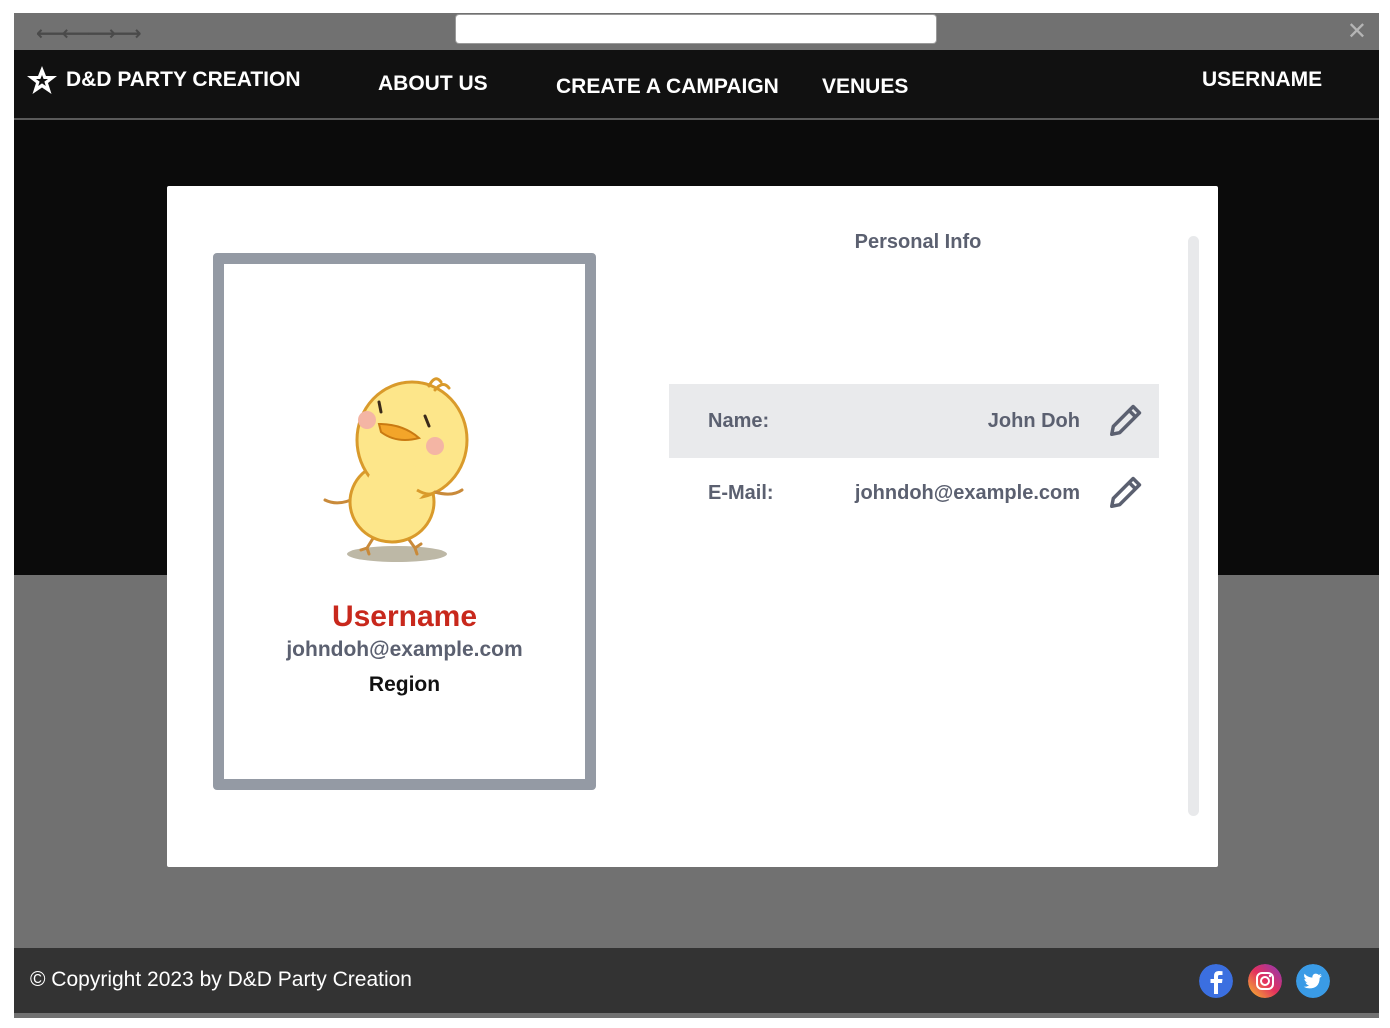 The height and width of the screenshot is (1028, 1390). What do you see at coordinates (1265, 981) in the screenshot?
I see `instagram-icon` at bounding box center [1265, 981].